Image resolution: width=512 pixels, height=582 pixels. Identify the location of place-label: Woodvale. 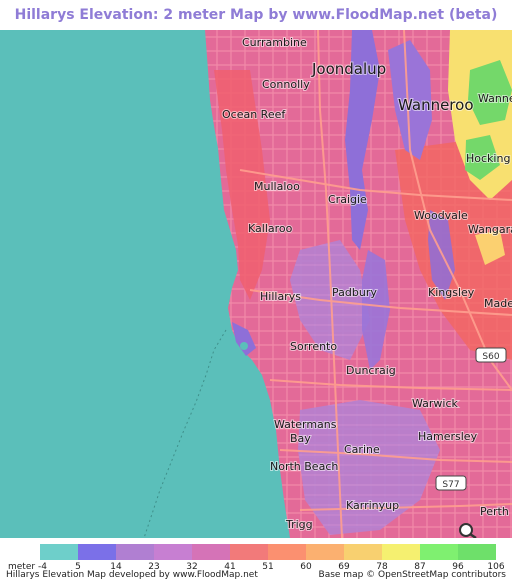
(441, 215).